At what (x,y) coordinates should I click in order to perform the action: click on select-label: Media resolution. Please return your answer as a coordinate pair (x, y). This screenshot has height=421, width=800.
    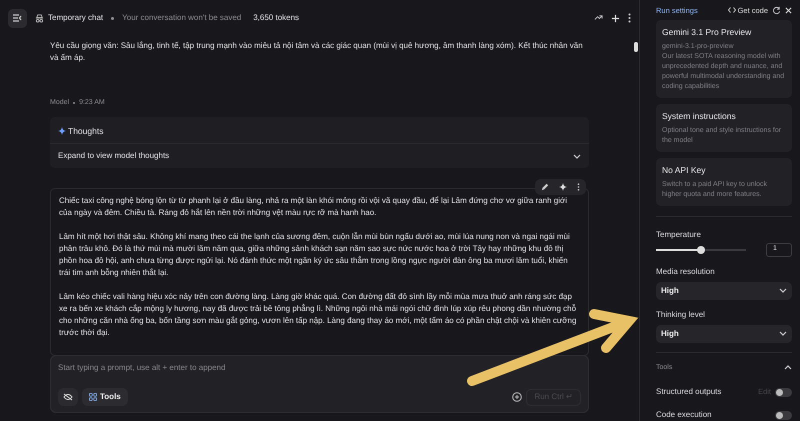
    Looking at the image, I should click on (686, 272).